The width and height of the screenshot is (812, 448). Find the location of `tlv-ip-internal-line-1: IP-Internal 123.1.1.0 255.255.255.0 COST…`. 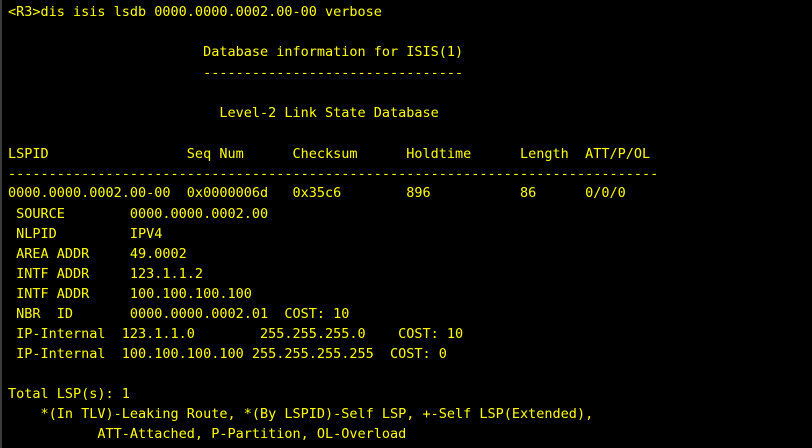

tlv-ip-internal-line-1: IP-Internal 123.1.1.0 255.255.255.0 COST… is located at coordinates (236, 334).